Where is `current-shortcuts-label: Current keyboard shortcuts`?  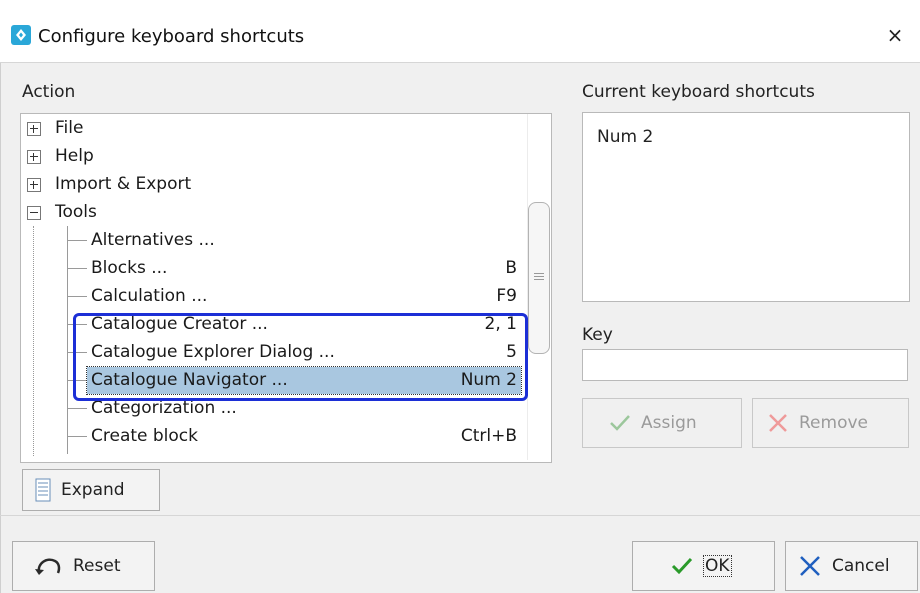 current-shortcuts-label: Current keyboard shortcuts is located at coordinates (698, 92).